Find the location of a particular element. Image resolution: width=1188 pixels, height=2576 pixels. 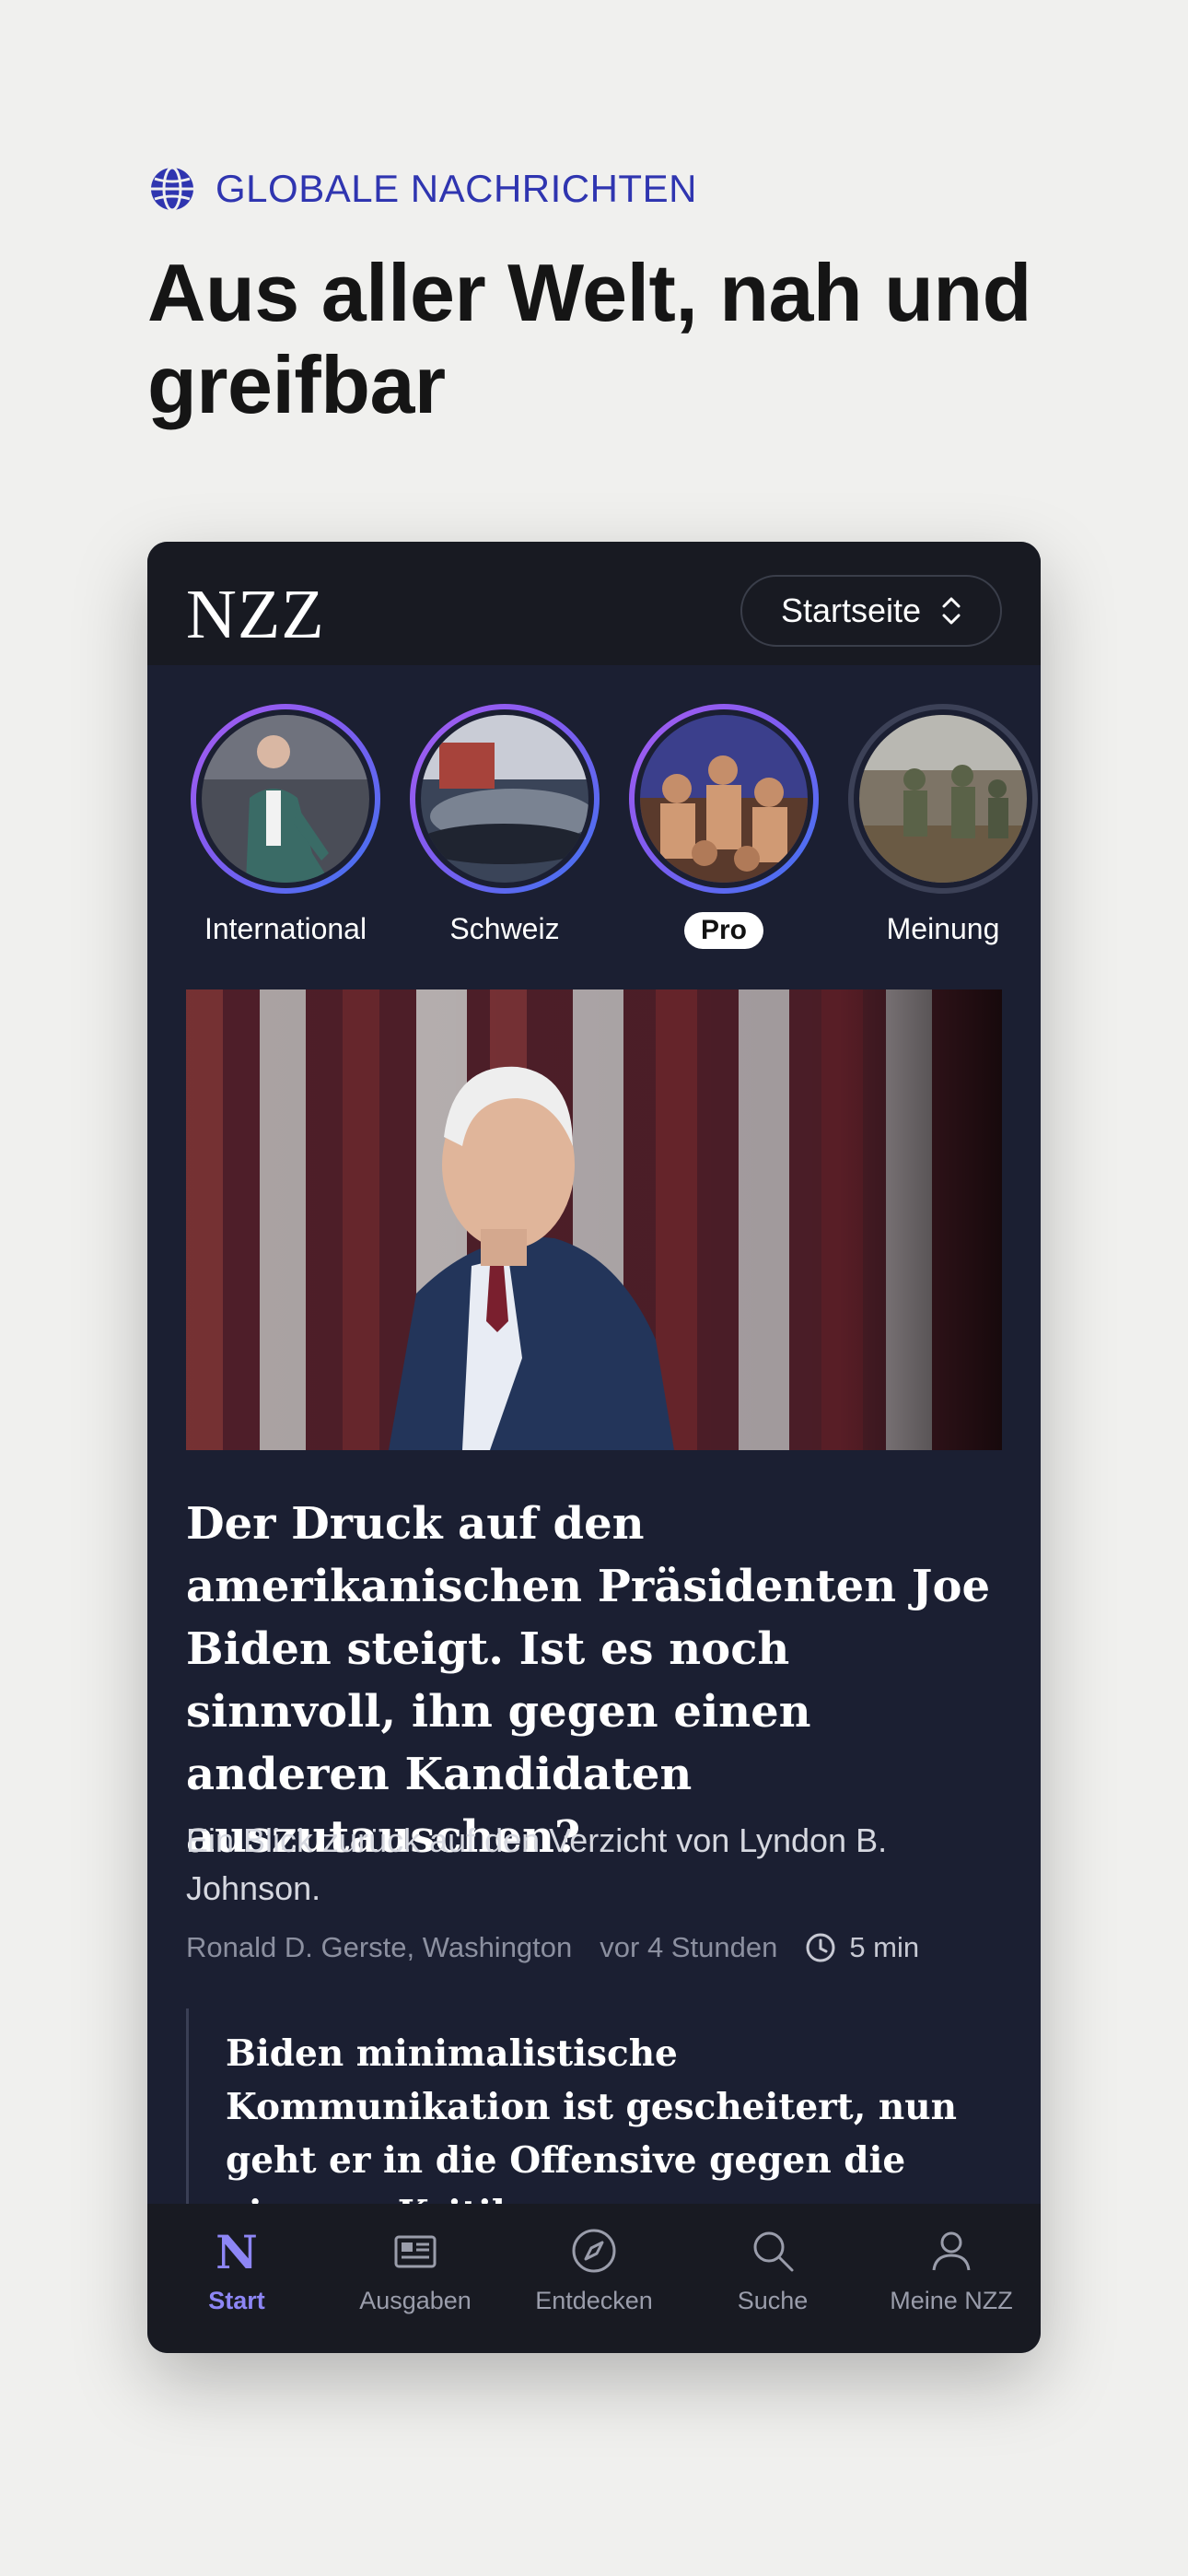

user-icon is located at coordinates (951, 2251).